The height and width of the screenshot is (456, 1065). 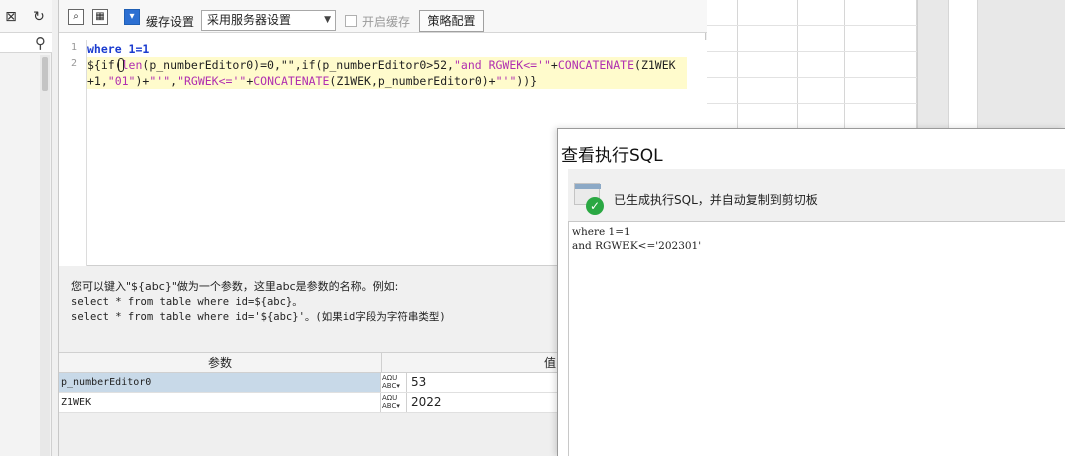 What do you see at coordinates (386, 22) in the screenshot?
I see `enable-cache-label: 开启缓存` at bounding box center [386, 22].